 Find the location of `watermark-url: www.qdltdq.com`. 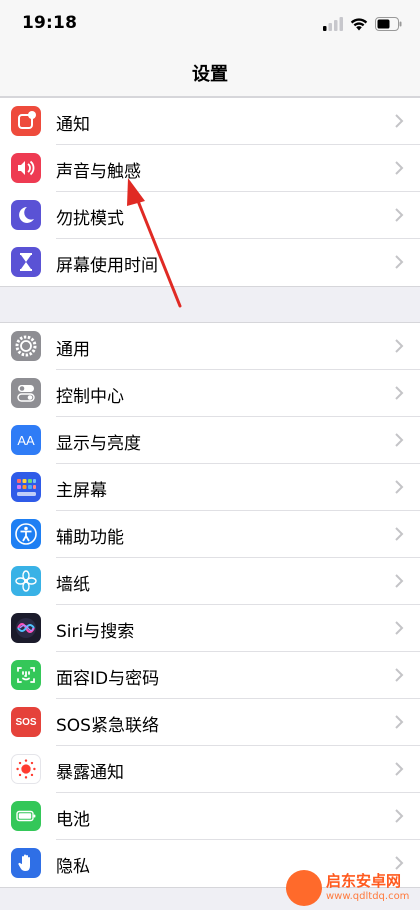

watermark-url: www.qdltdq.com is located at coordinates (368, 896).